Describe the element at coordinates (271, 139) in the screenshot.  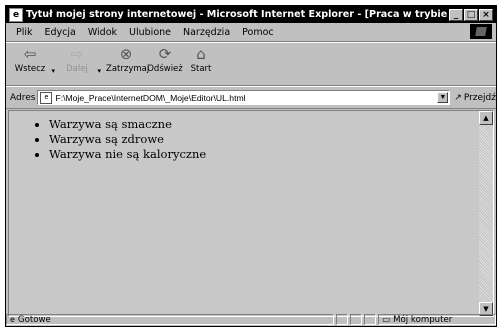
I see `list-item: Warzywa są zdrowe` at that location.